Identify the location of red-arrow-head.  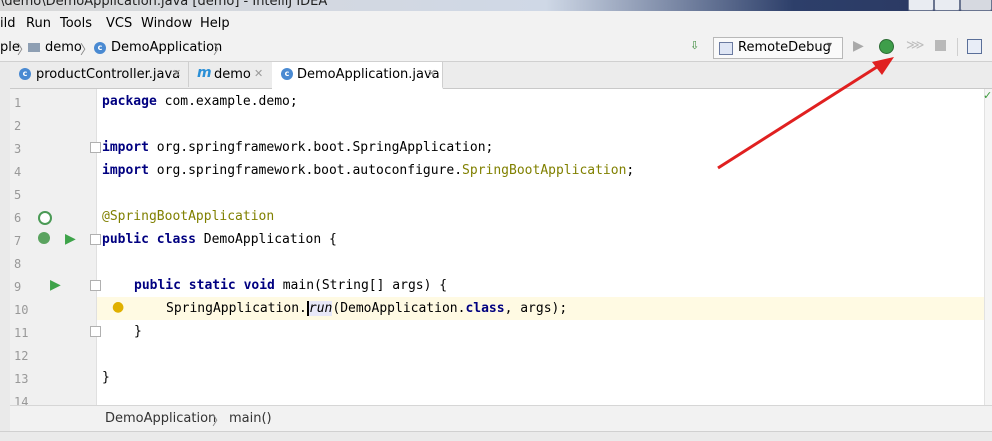
(883, 66).